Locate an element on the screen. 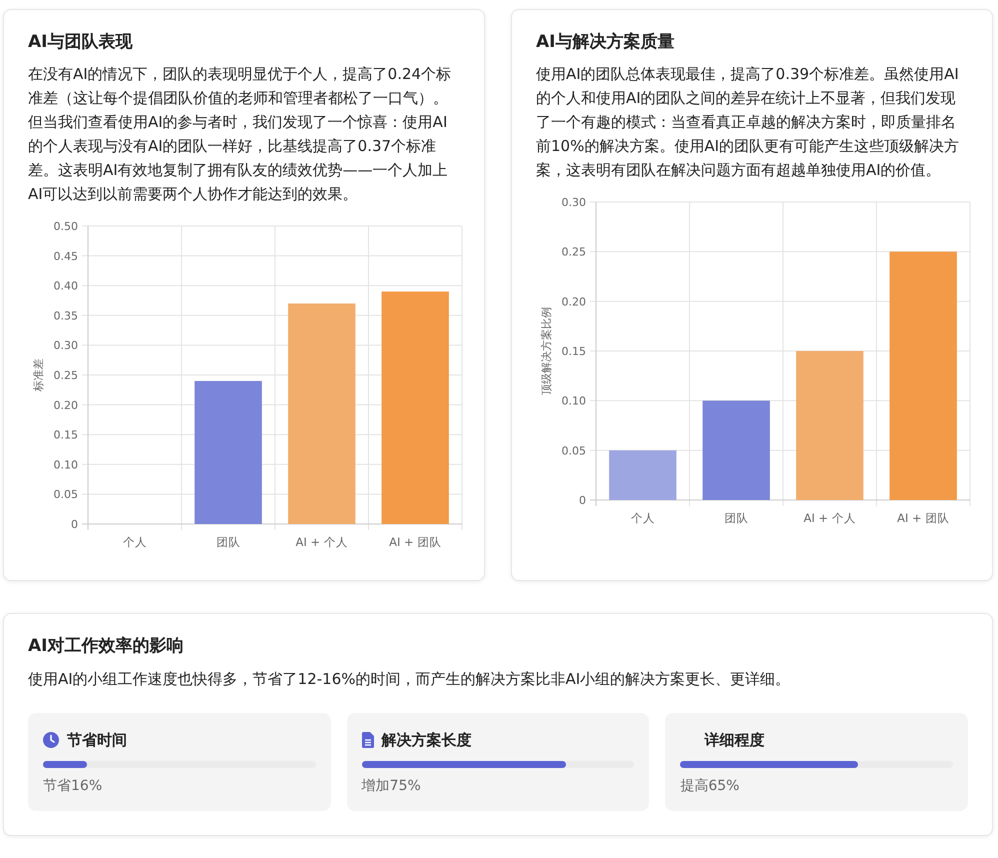  metric-value: 节省16% is located at coordinates (73, 786).